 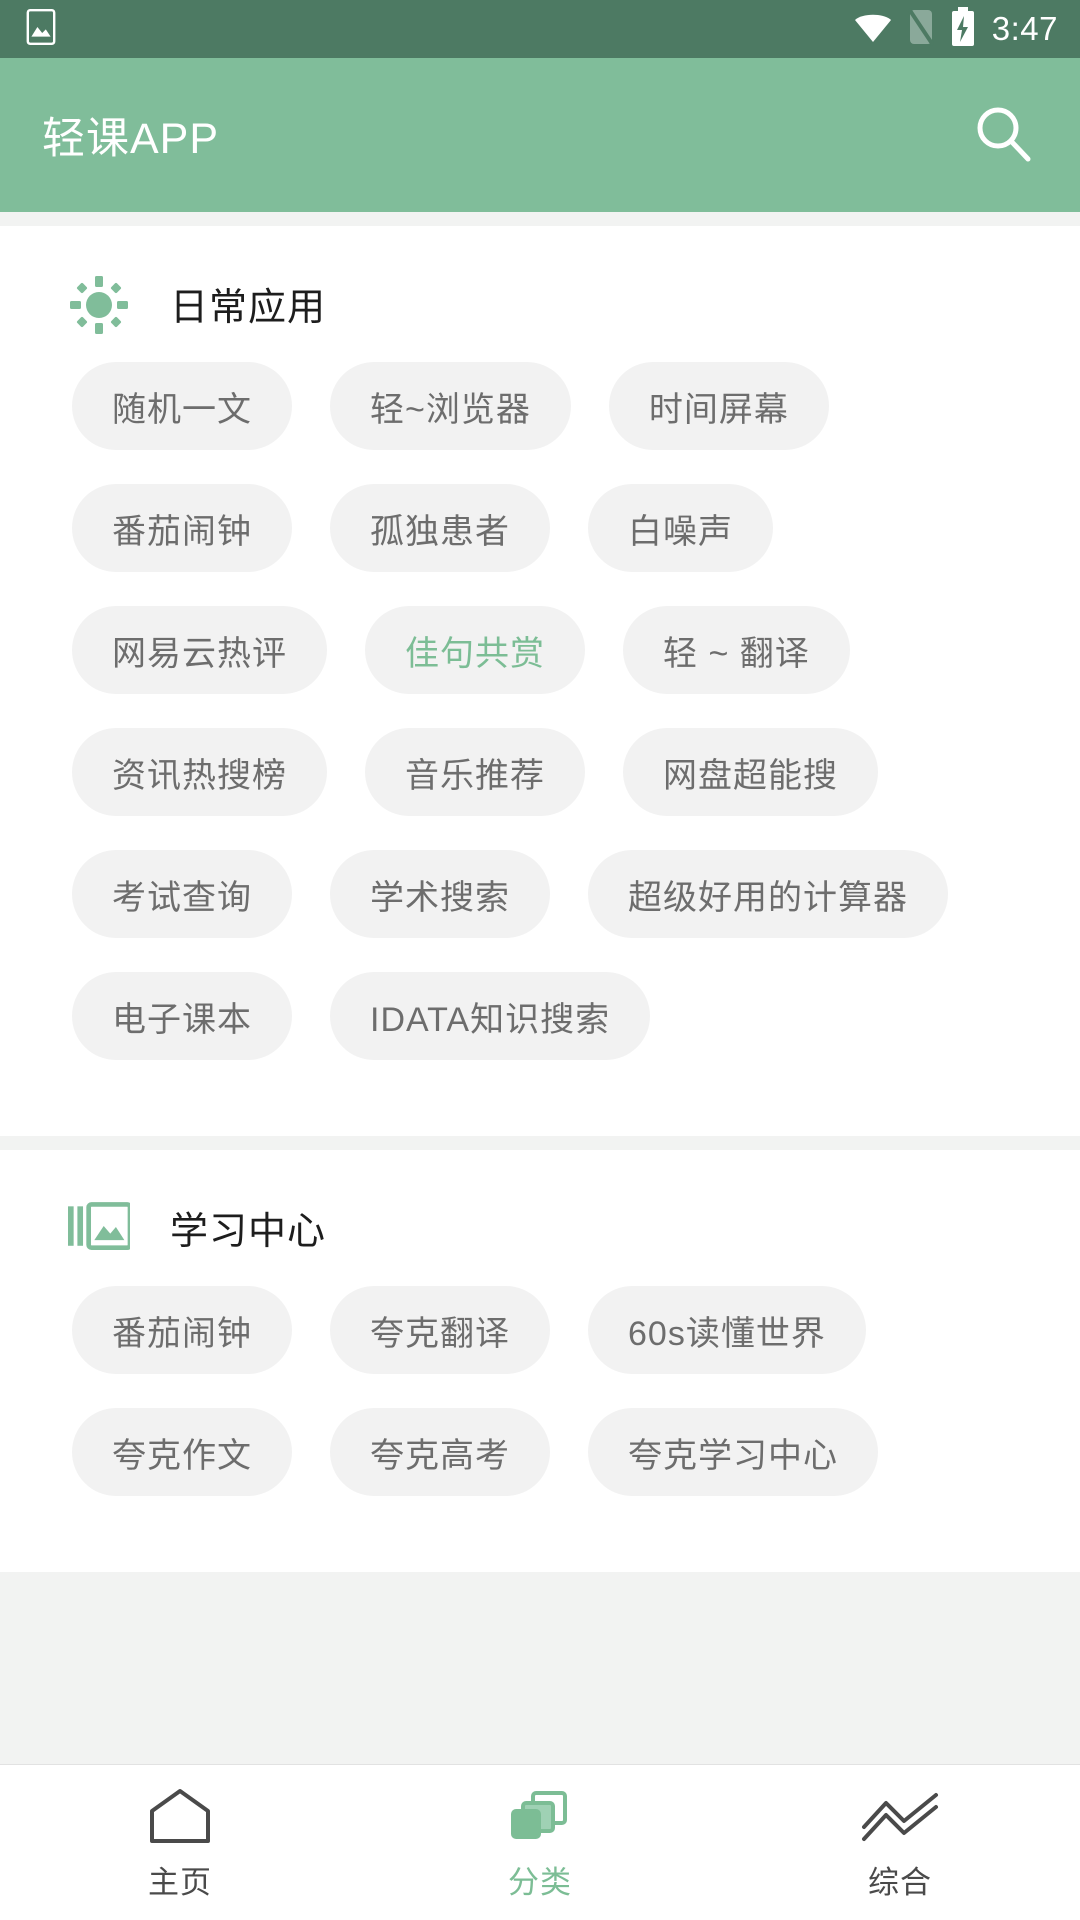 What do you see at coordinates (540, 1882) in the screenshot?
I see `nav-label: 分类` at bounding box center [540, 1882].